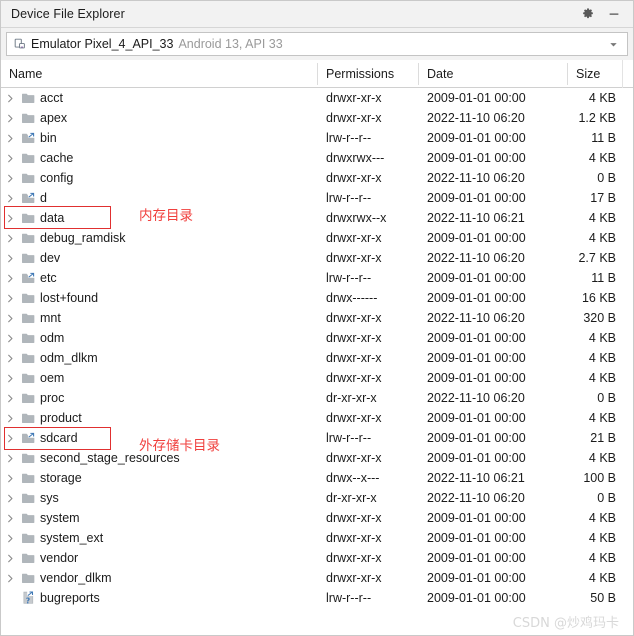 This screenshot has width=634, height=636. What do you see at coordinates (159, 218) in the screenshot?
I see `file-name-cell: data` at bounding box center [159, 218].